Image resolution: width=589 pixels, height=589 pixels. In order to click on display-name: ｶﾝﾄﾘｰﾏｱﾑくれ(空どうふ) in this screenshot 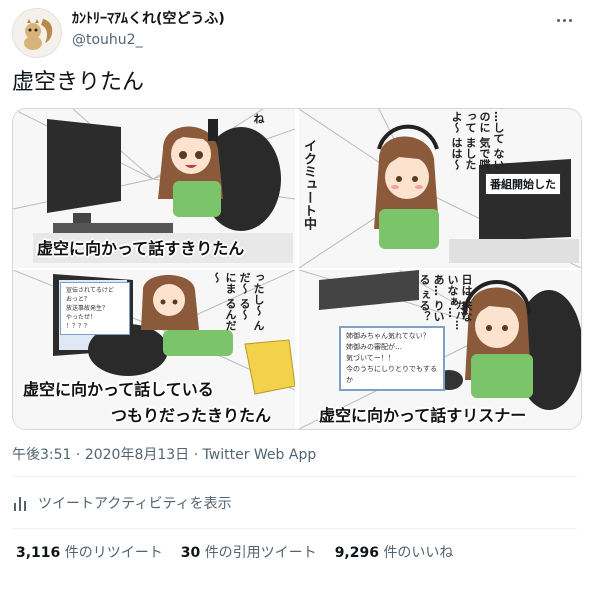, I will do `click(148, 19)`.